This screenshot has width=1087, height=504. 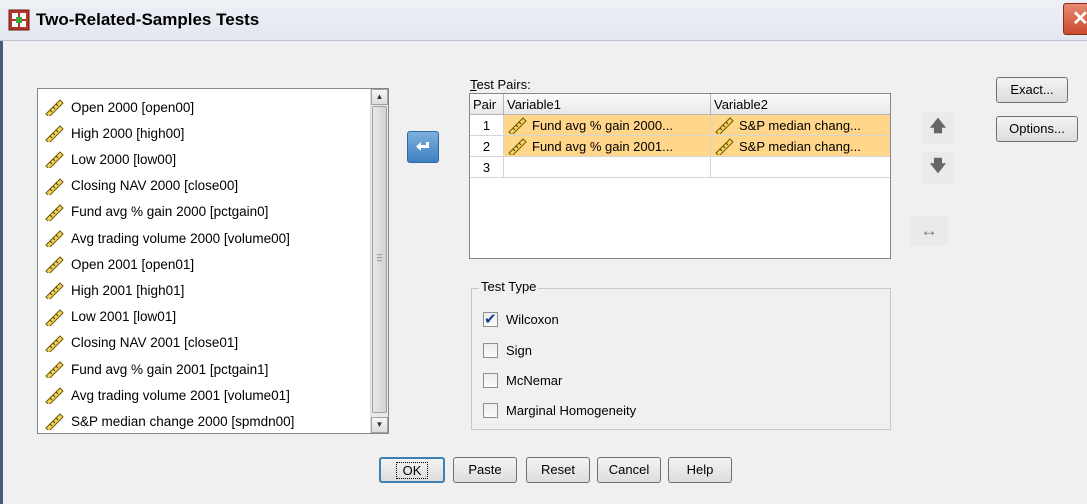 I want to click on variable-list-item: Low 2001 [low01], so click(x=110, y=317).